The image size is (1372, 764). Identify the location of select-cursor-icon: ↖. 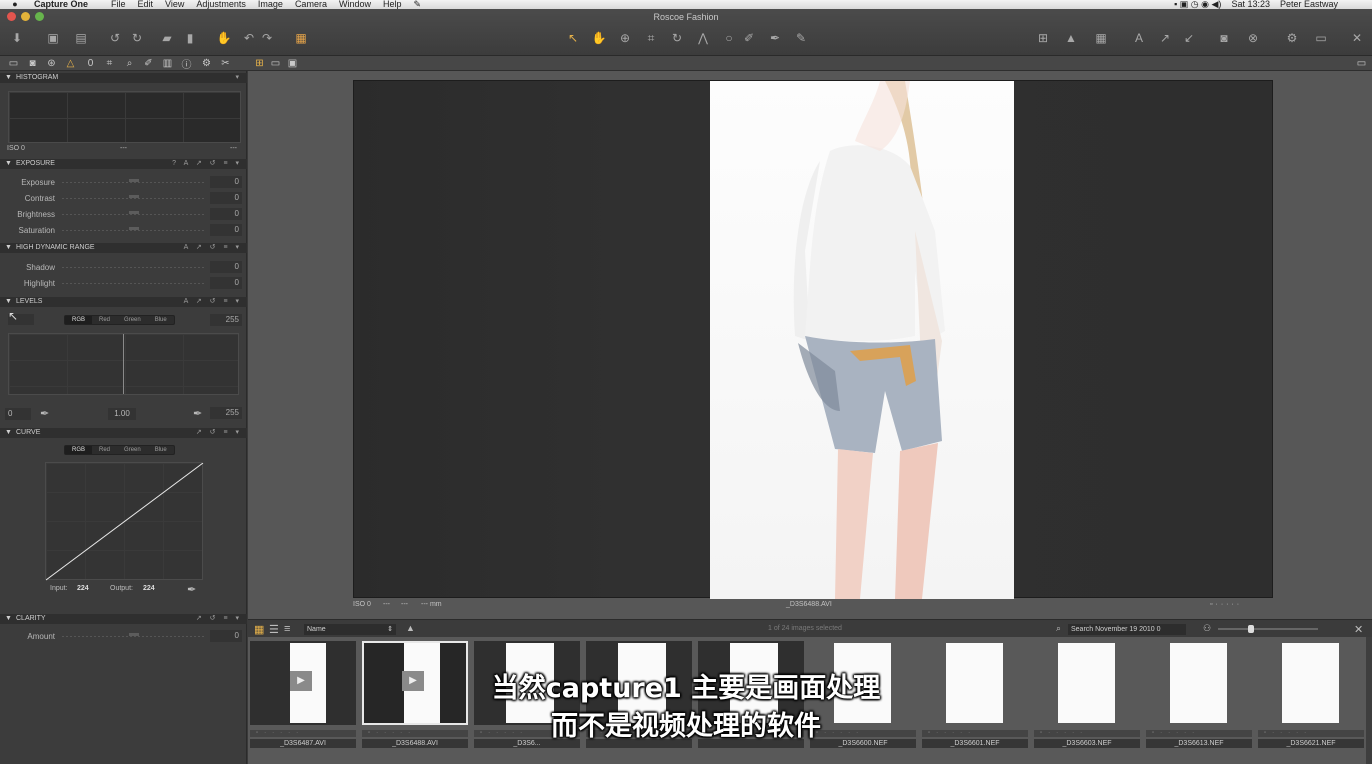
(573, 38).